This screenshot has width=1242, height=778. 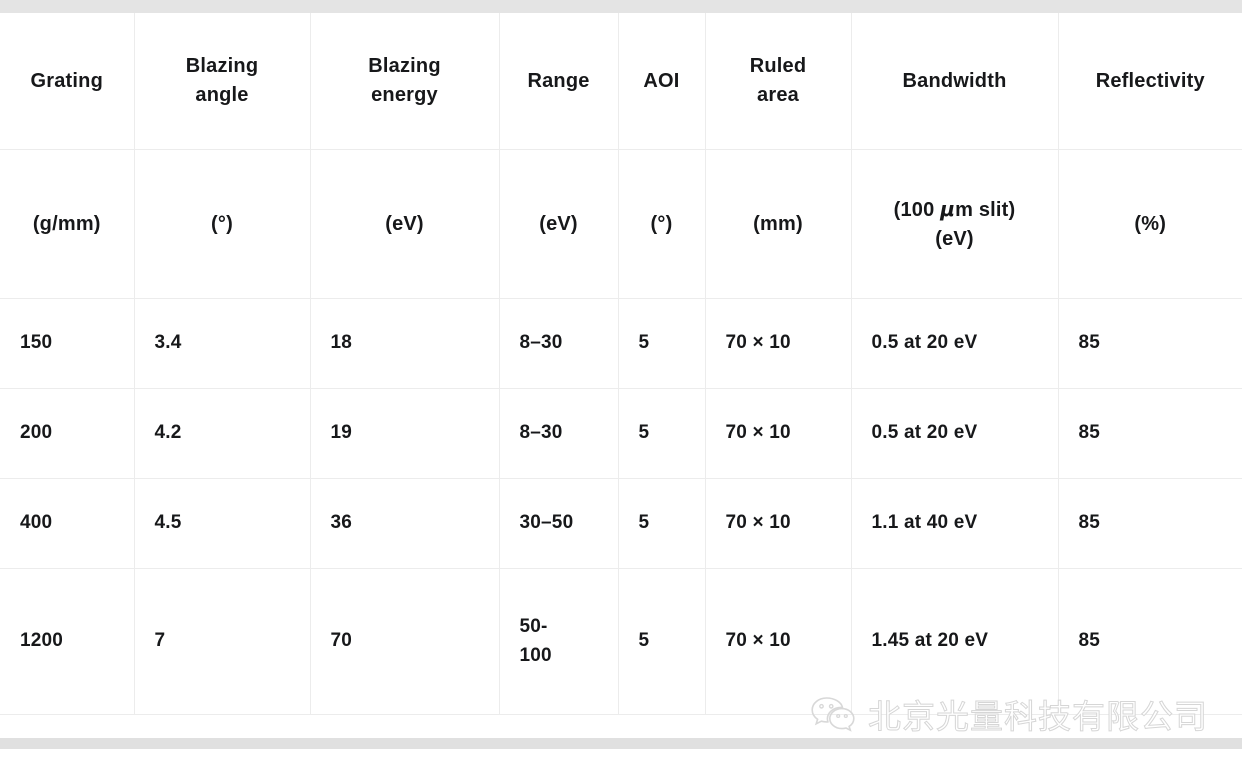 I want to click on cell-range: 30–50, so click(x=559, y=523).